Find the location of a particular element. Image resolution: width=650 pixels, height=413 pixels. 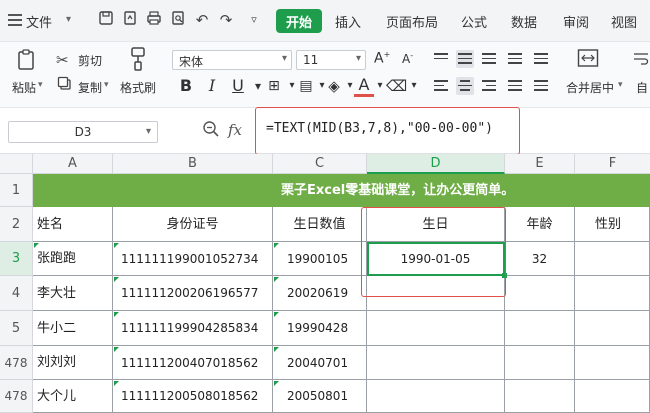

column-header-b: B is located at coordinates (193, 164).